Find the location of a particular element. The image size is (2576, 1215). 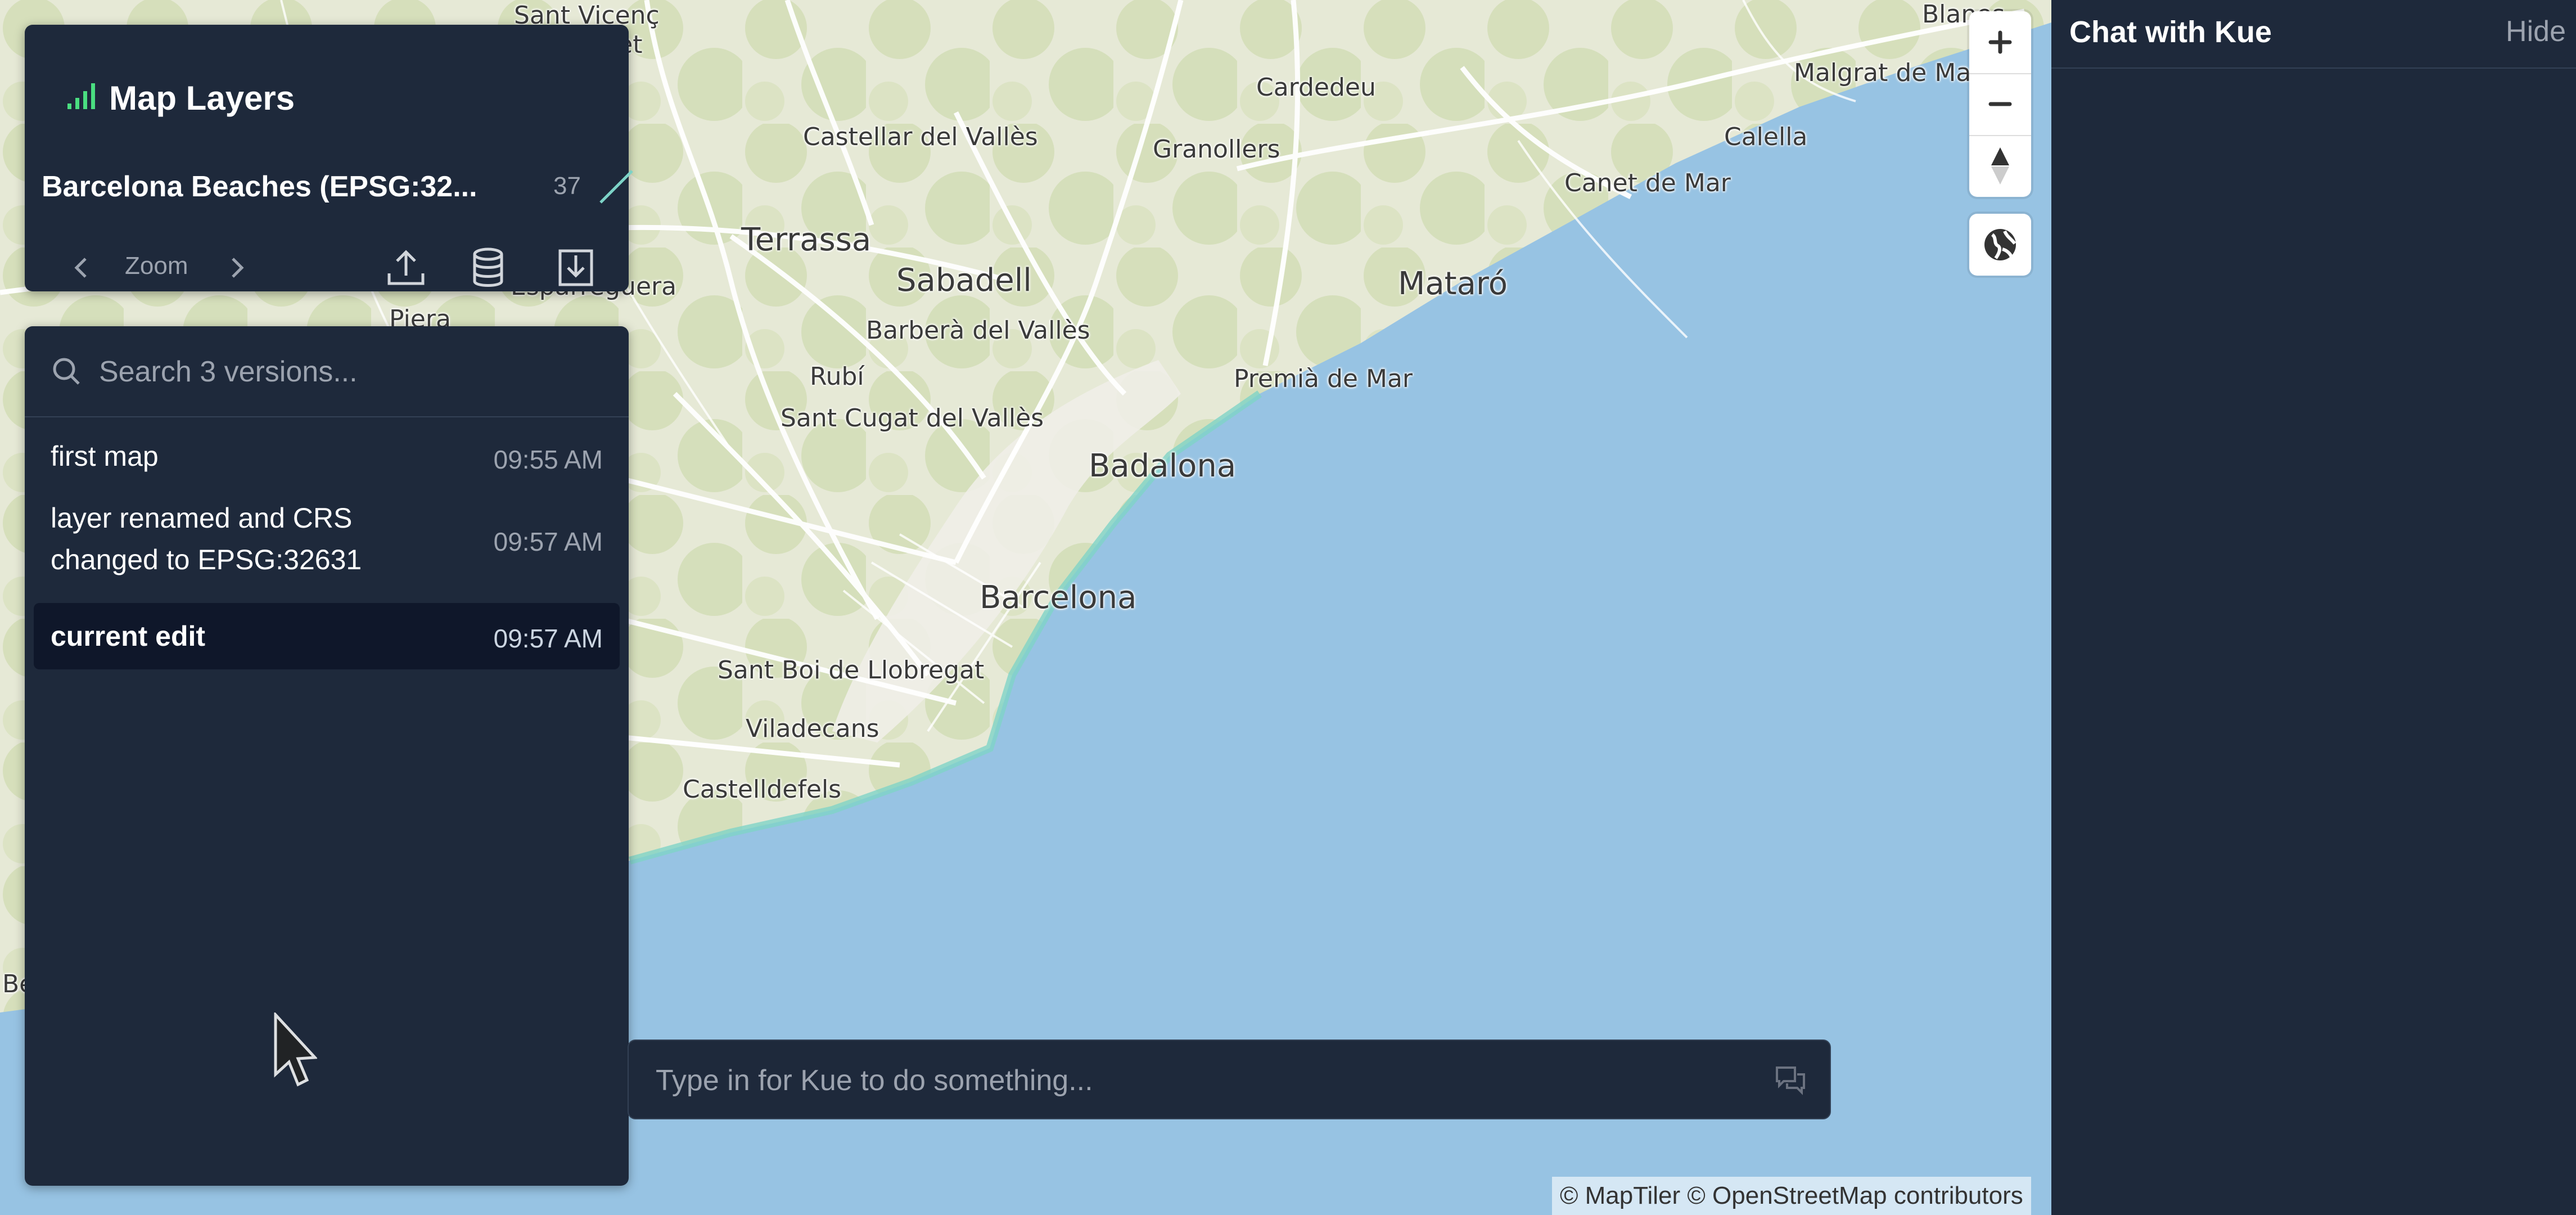

chat-bubbles-icon is located at coordinates (1790, 1080).